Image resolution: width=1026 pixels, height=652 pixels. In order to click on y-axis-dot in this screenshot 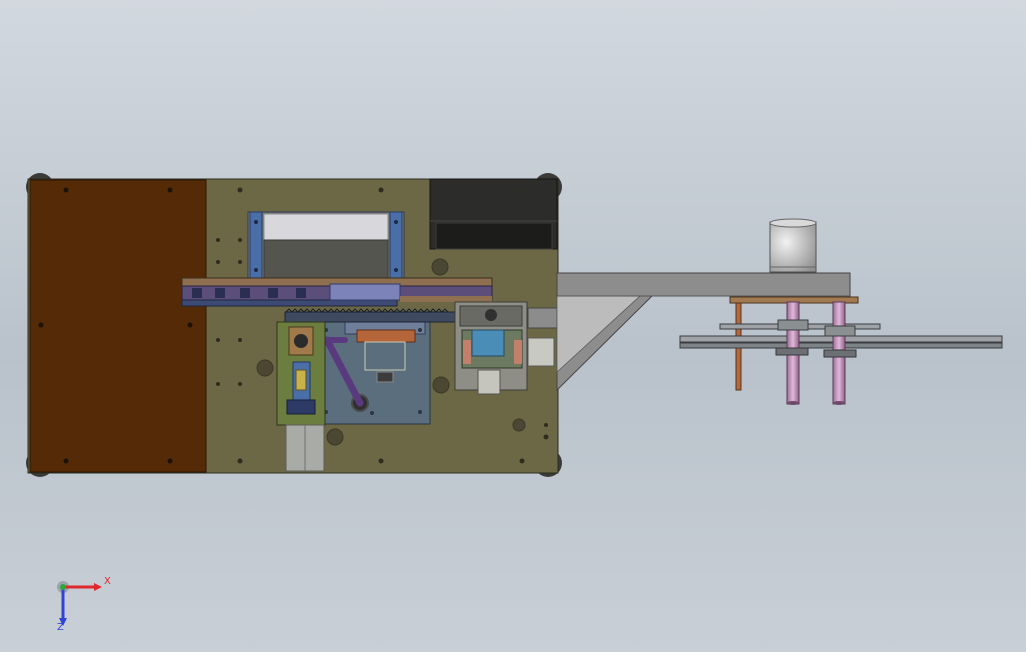, I will do `click(63, 587)`.